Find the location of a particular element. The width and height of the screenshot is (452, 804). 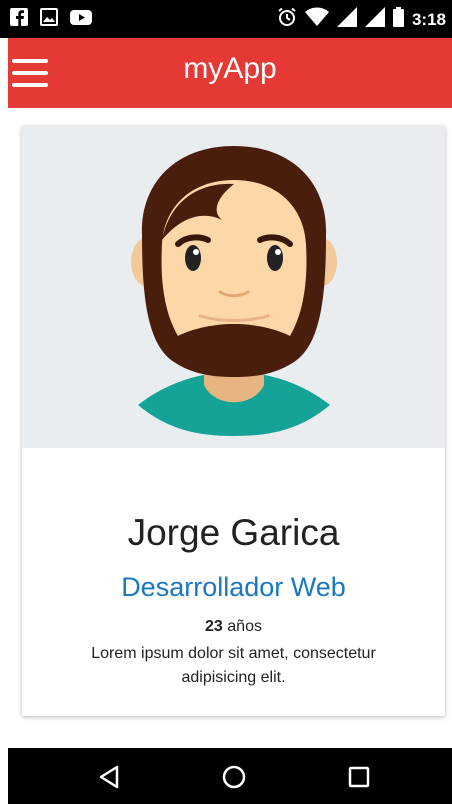

app-title: myApp is located at coordinates (230, 68).